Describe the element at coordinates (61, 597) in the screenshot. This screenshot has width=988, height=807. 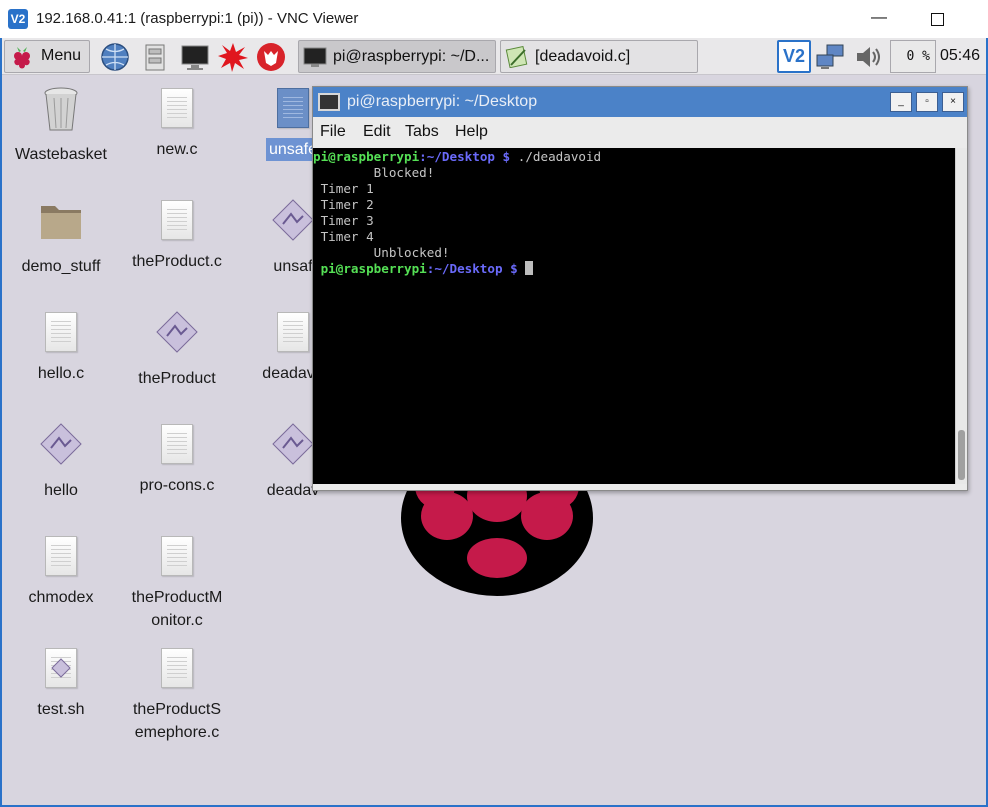
I see `desktop-icon-label: chmodex` at that location.